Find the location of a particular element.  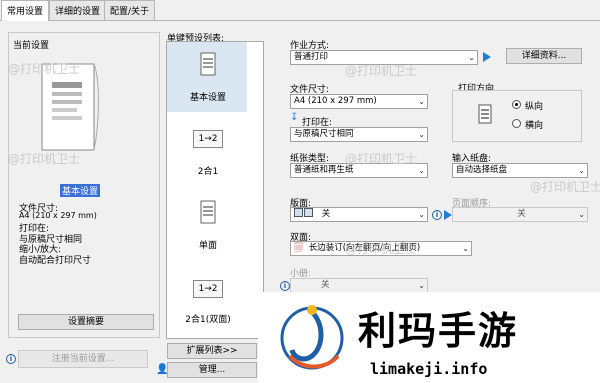

print-on-select: 与原稿尺寸相同 ⌄ is located at coordinates (359, 134).